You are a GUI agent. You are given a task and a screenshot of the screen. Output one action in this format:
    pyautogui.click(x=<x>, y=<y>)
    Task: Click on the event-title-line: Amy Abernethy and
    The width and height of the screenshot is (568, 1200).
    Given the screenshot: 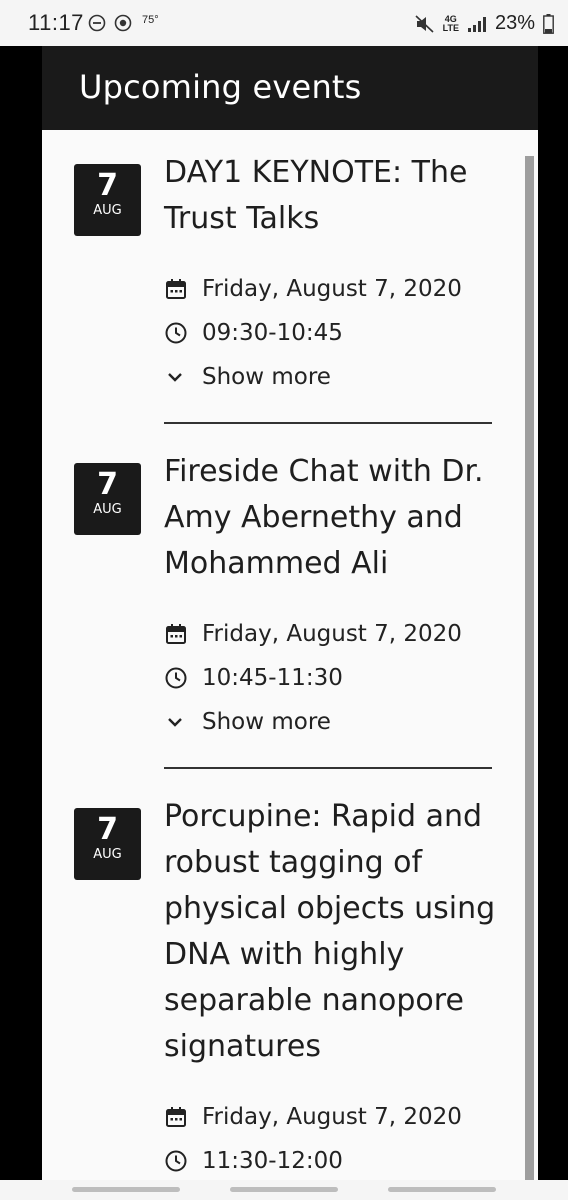 What is the action you would take?
    pyautogui.click(x=313, y=517)
    